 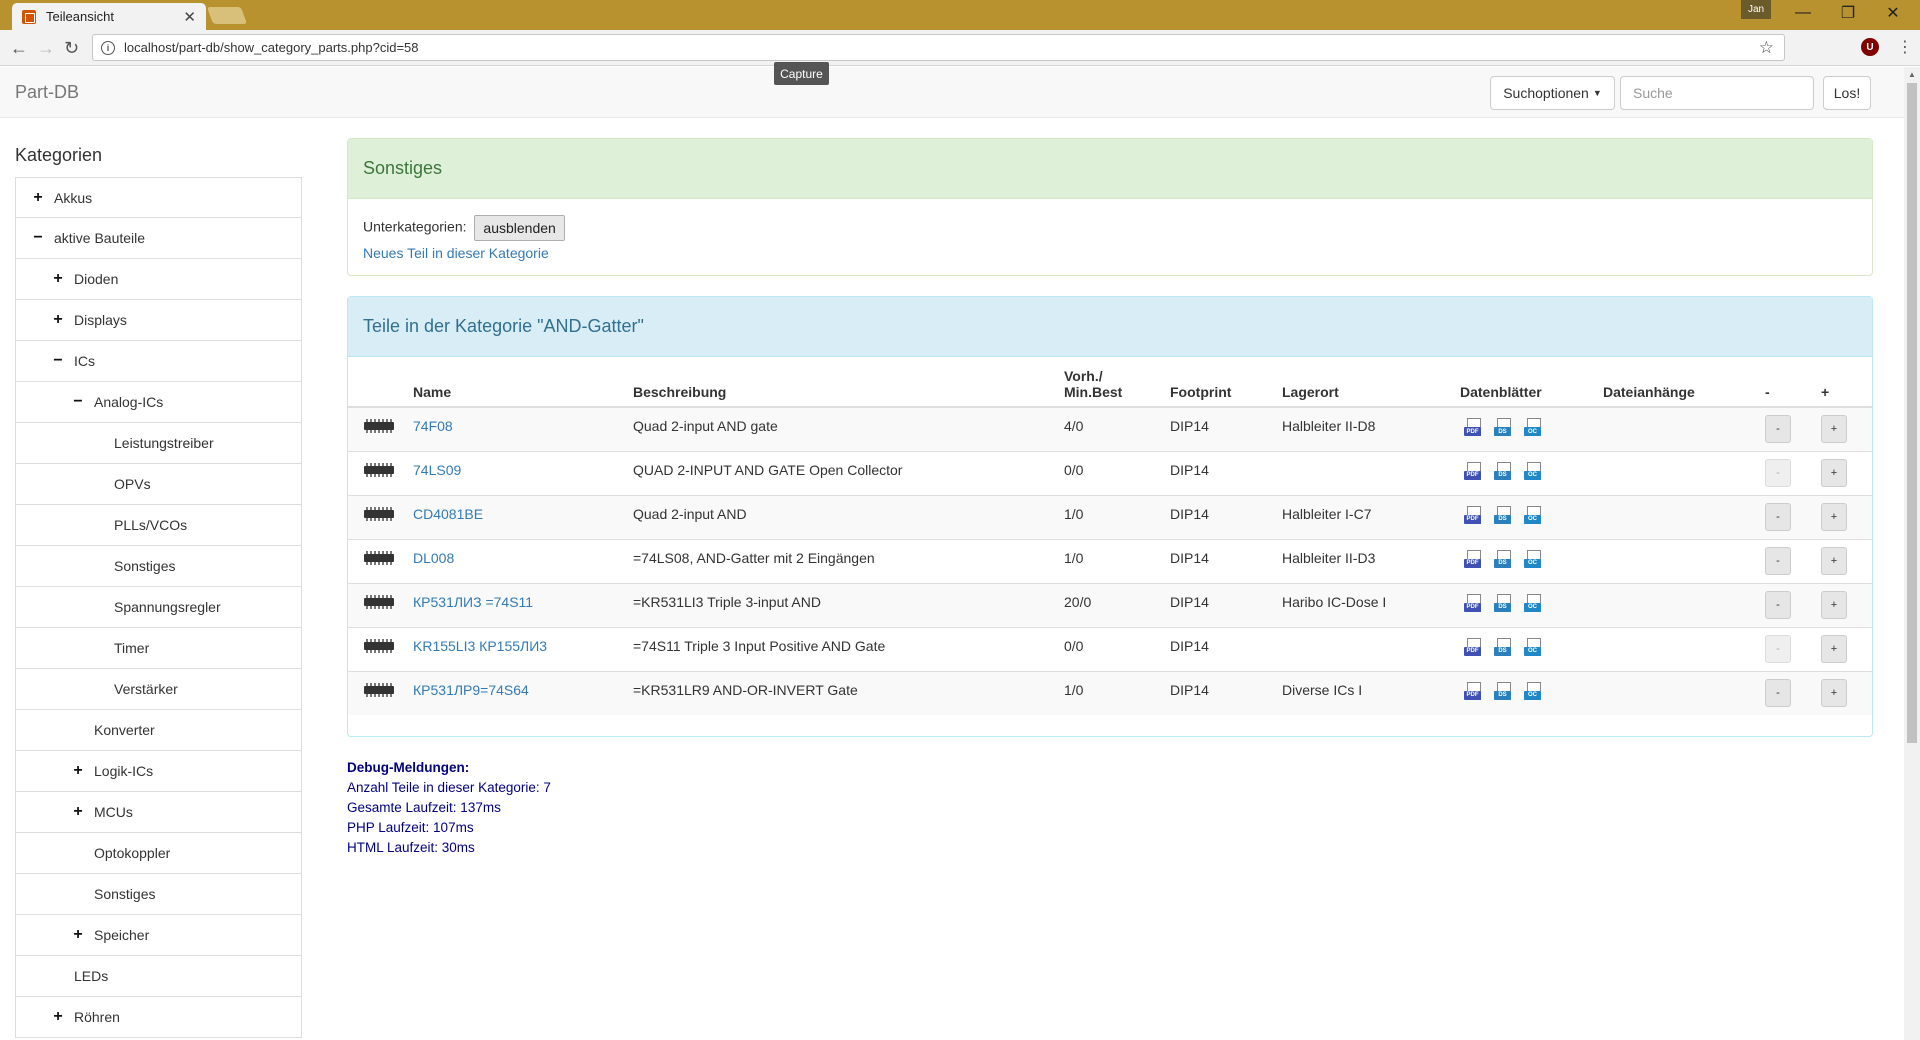 I want to click on col-stock: Vorh./Min.Best, so click(x=1109, y=382).